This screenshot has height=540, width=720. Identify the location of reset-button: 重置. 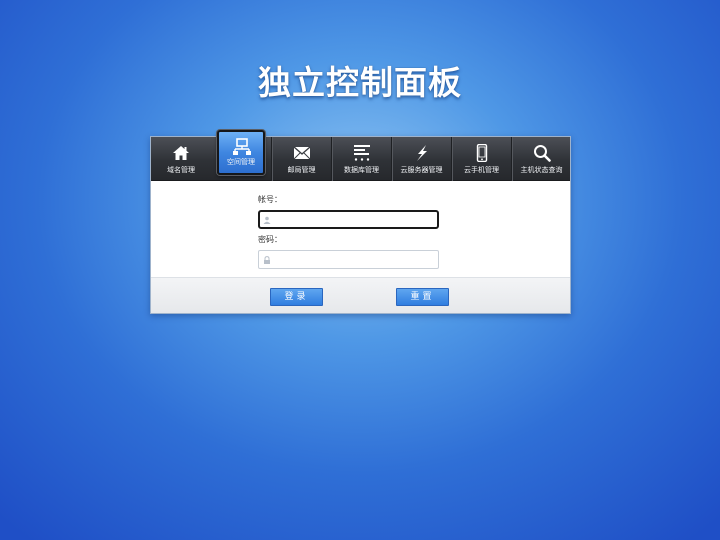
(422, 297).